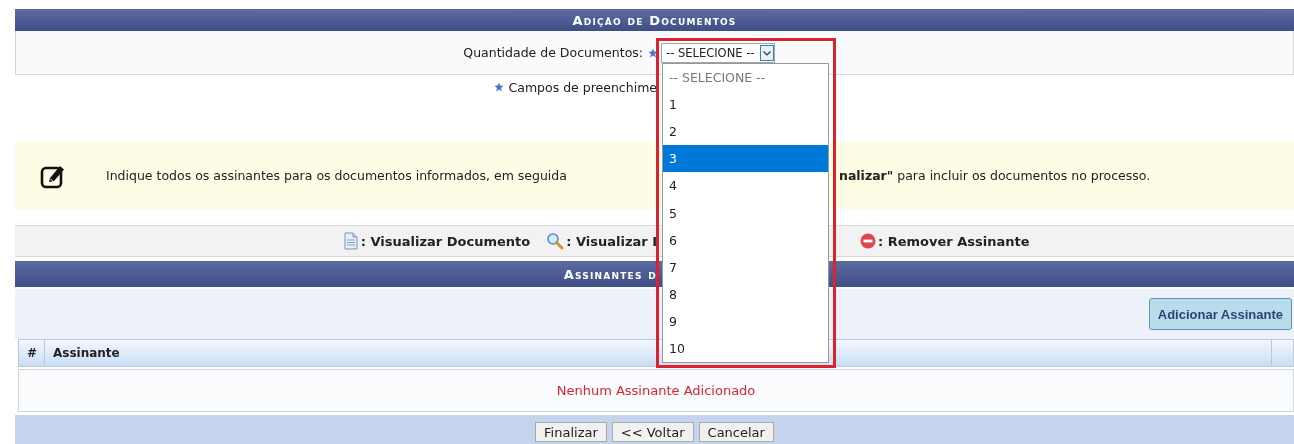  Describe the element at coordinates (767, 52) in the screenshot. I see `chevron-icon` at that location.